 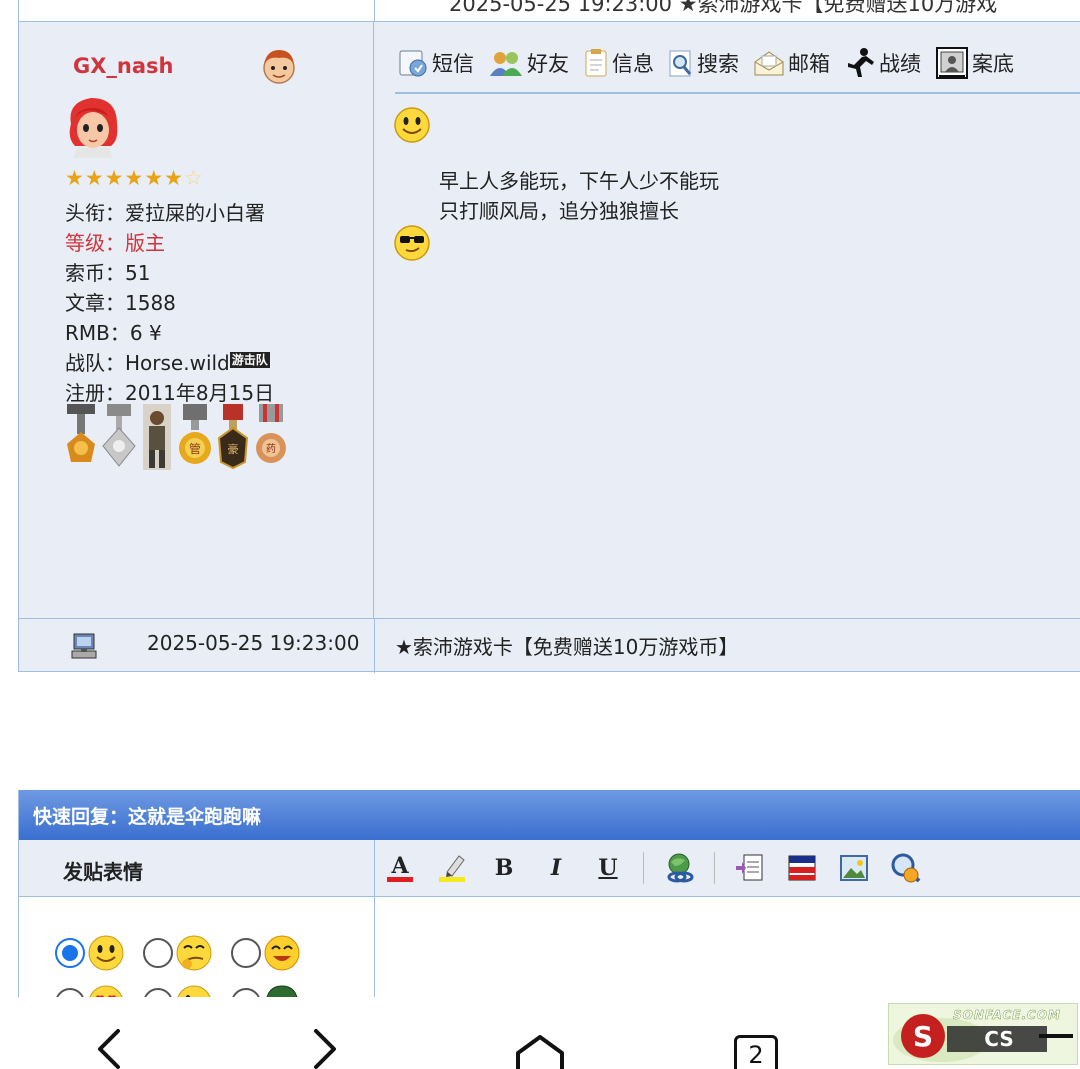 I want to click on insert-file-button, so click(x=750, y=868).